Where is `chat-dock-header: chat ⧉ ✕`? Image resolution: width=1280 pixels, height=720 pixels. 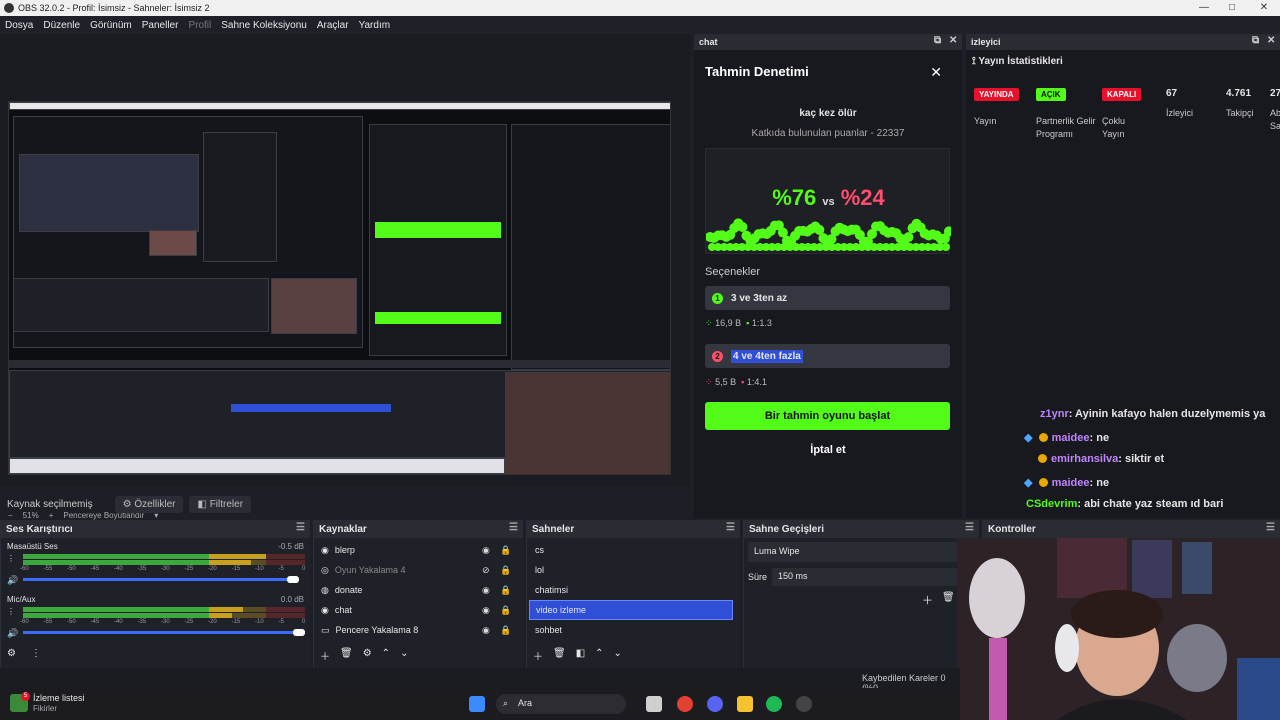
chat-dock-header: chat ⧉ ✕ is located at coordinates (828, 42).